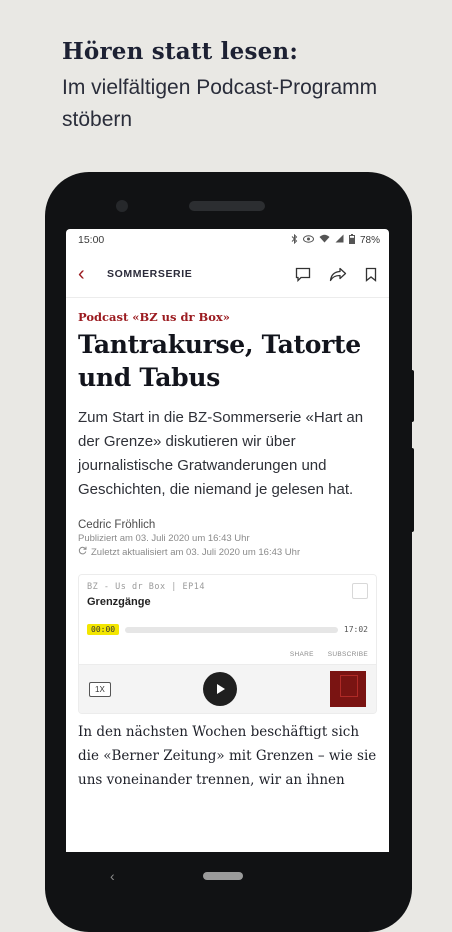  What do you see at coordinates (220, 103) in the screenshot?
I see `promo-subtitle: Im vielfältigen Podcast-Programm stöbern` at bounding box center [220, 103].